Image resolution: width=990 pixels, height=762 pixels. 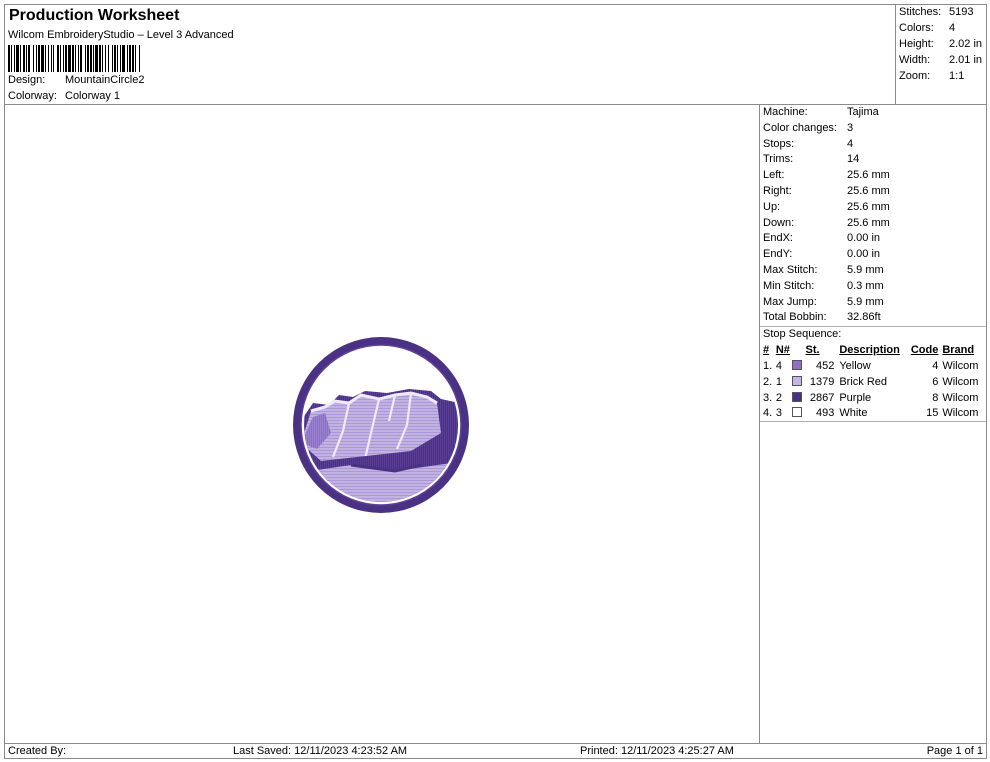 I want to click on mountain-circle-design, so click(x=381, y=425).